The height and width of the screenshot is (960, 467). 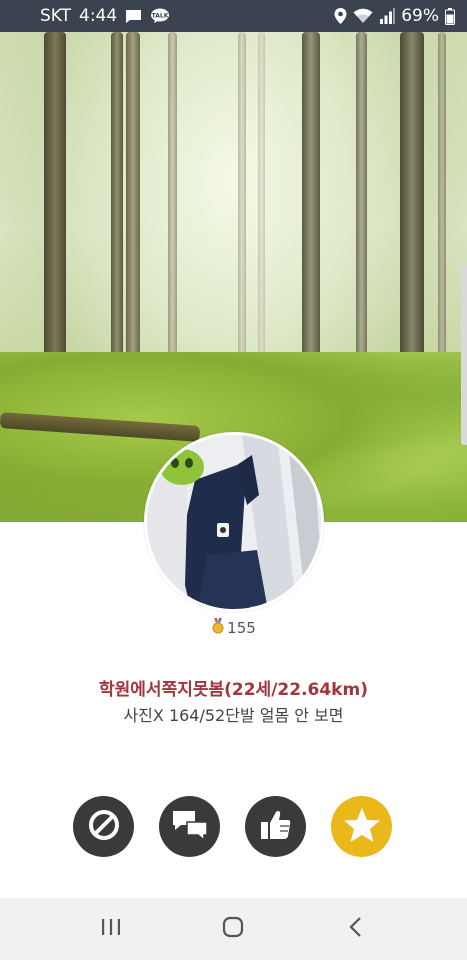 I want to click on back-button, so click(x=356, y=929).